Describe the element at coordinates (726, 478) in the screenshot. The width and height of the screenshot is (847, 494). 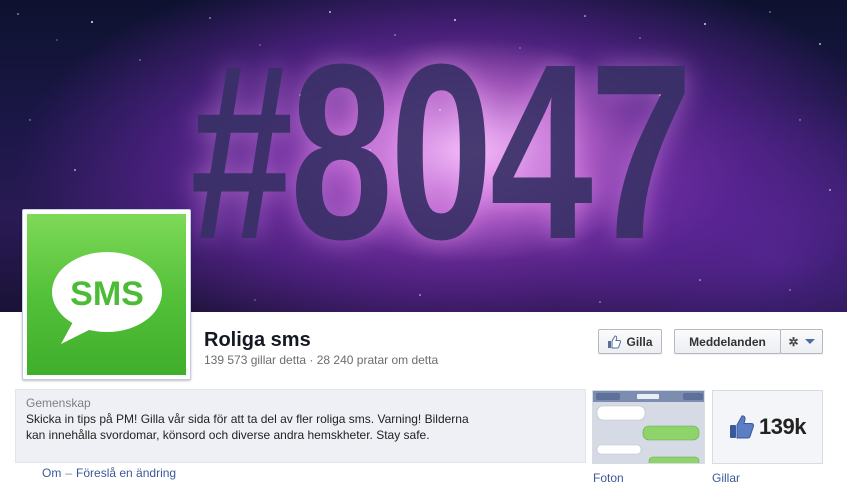
I see `likes-link: Gillar` at that location.